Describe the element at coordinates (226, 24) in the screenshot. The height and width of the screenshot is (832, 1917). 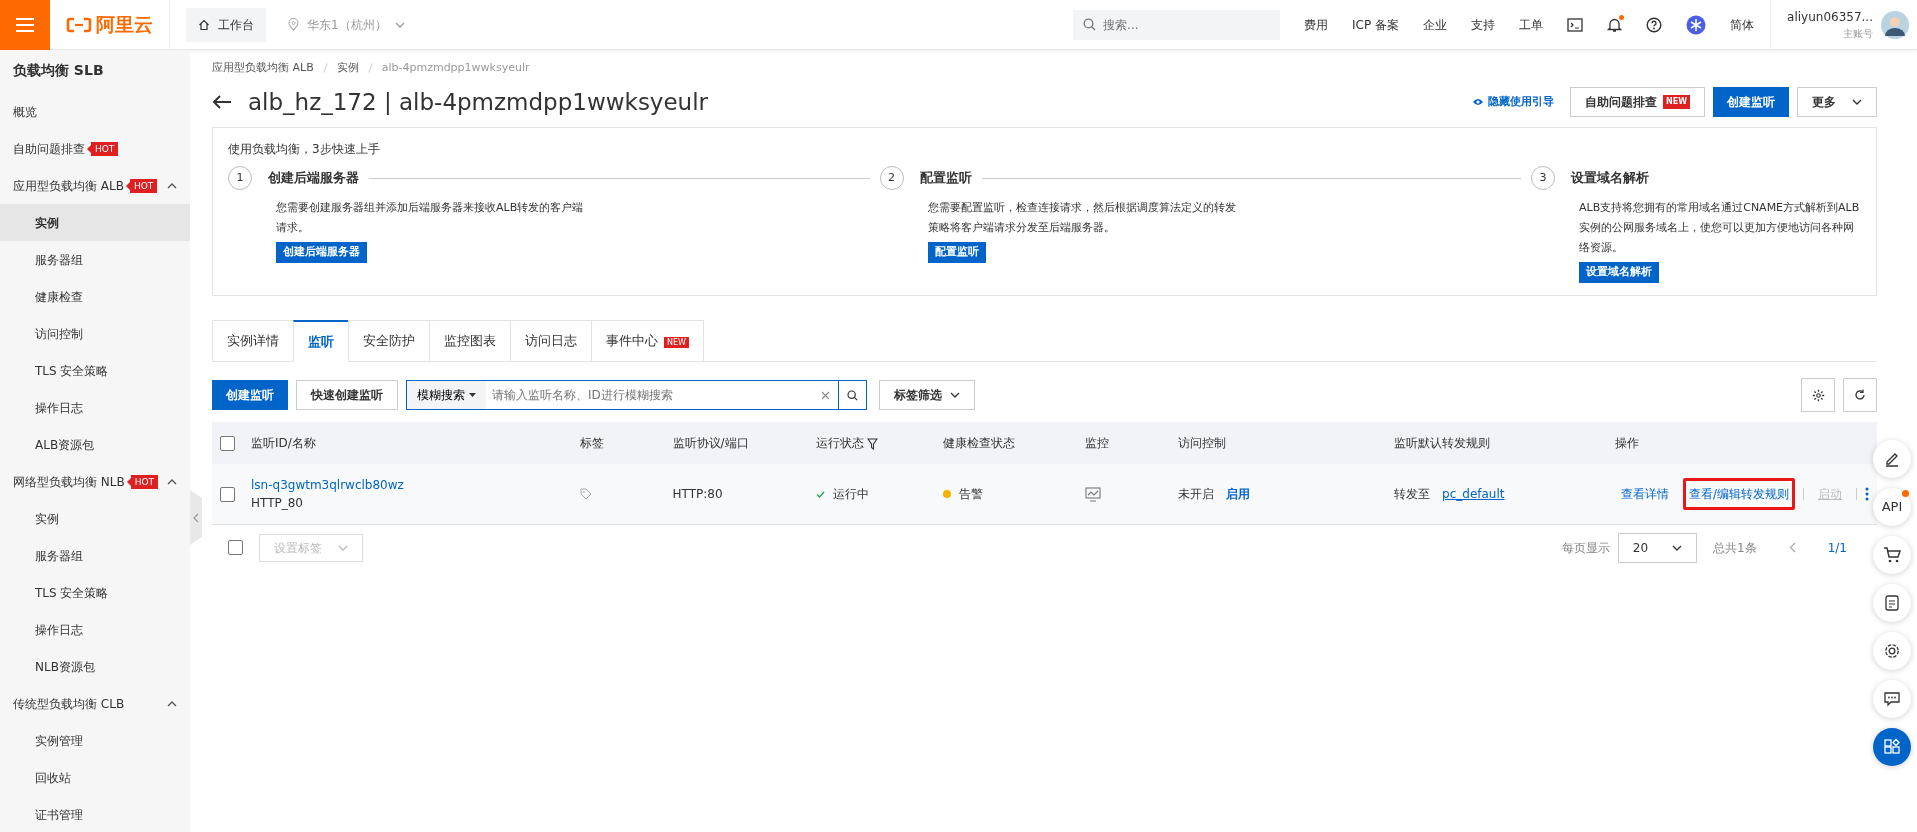
I see `workbench-button: 工作台` at that location.